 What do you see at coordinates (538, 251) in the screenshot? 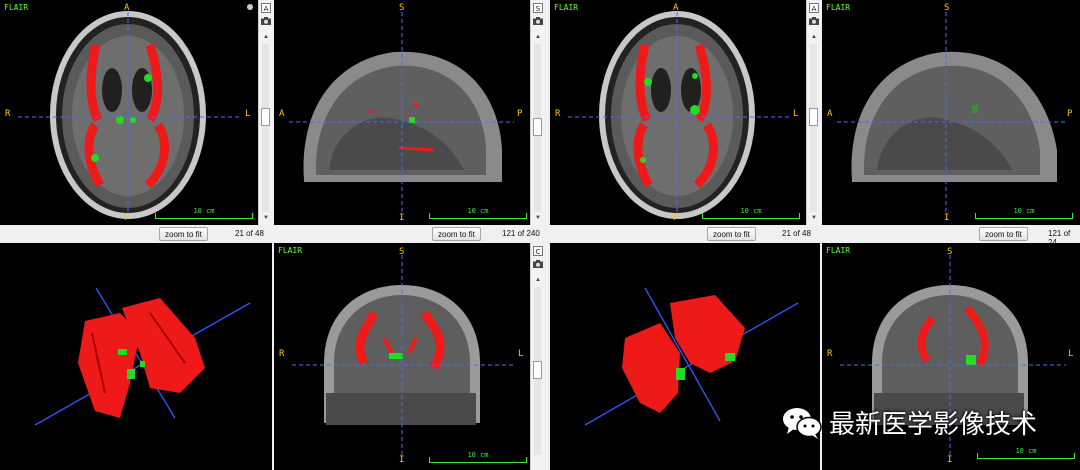
I see `view-toggle-button: C` at bounding box center [538, 251].